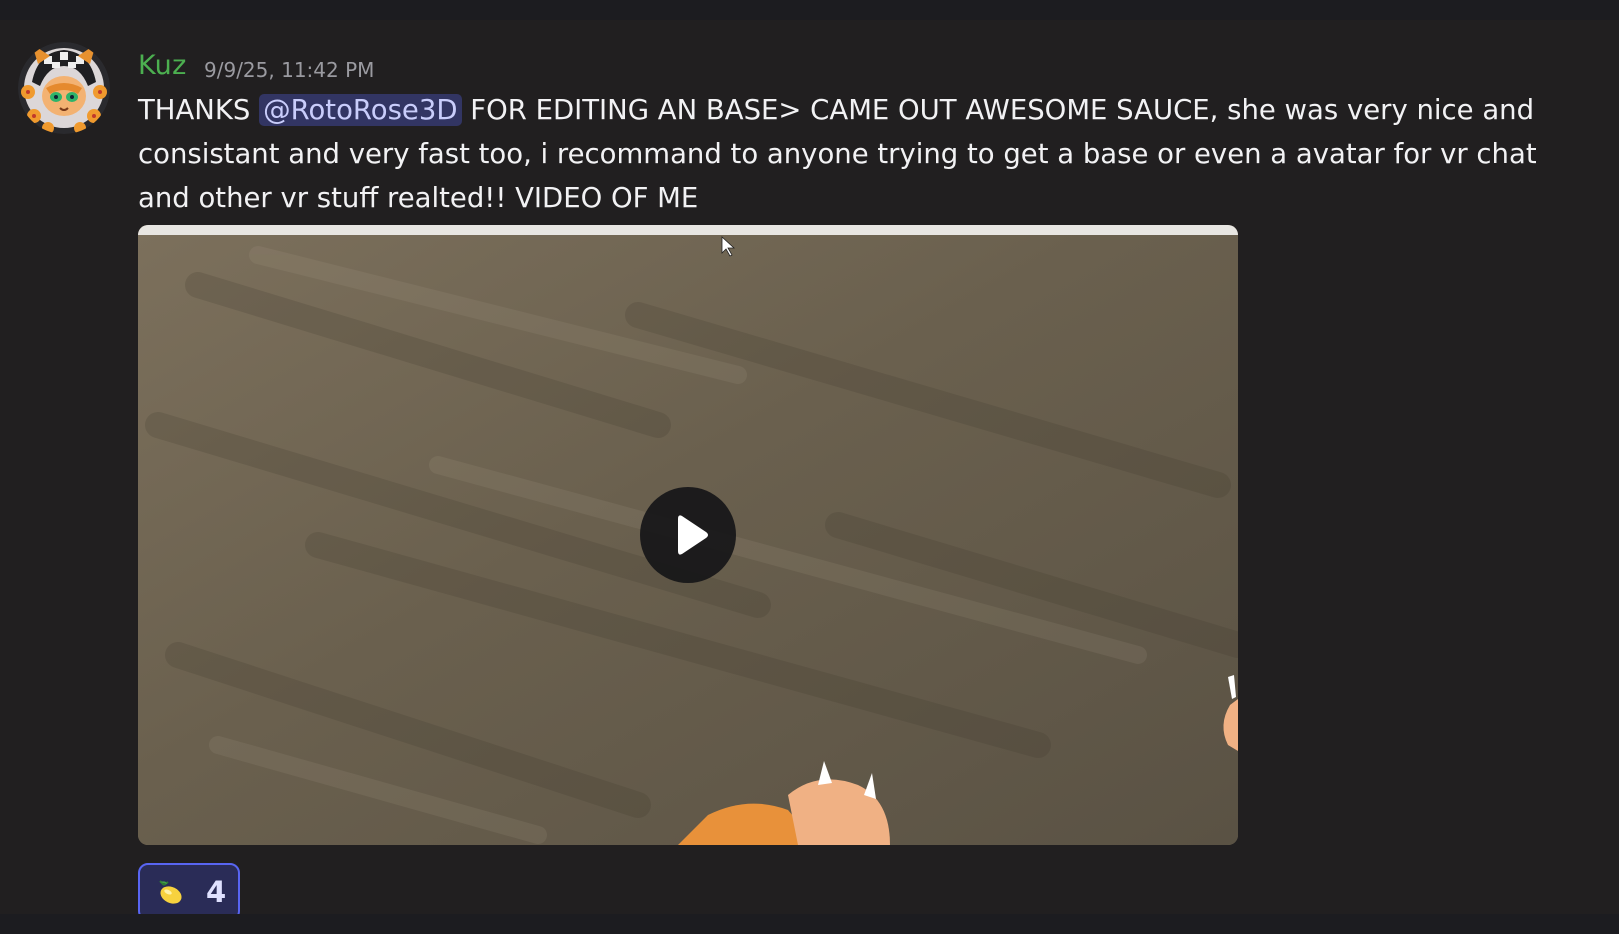 The image size is (1619, 934). What do you see at coordinates (162, 65) in the screenshot?
I see `author-name: Kuz` at bounding box center [162, 65].